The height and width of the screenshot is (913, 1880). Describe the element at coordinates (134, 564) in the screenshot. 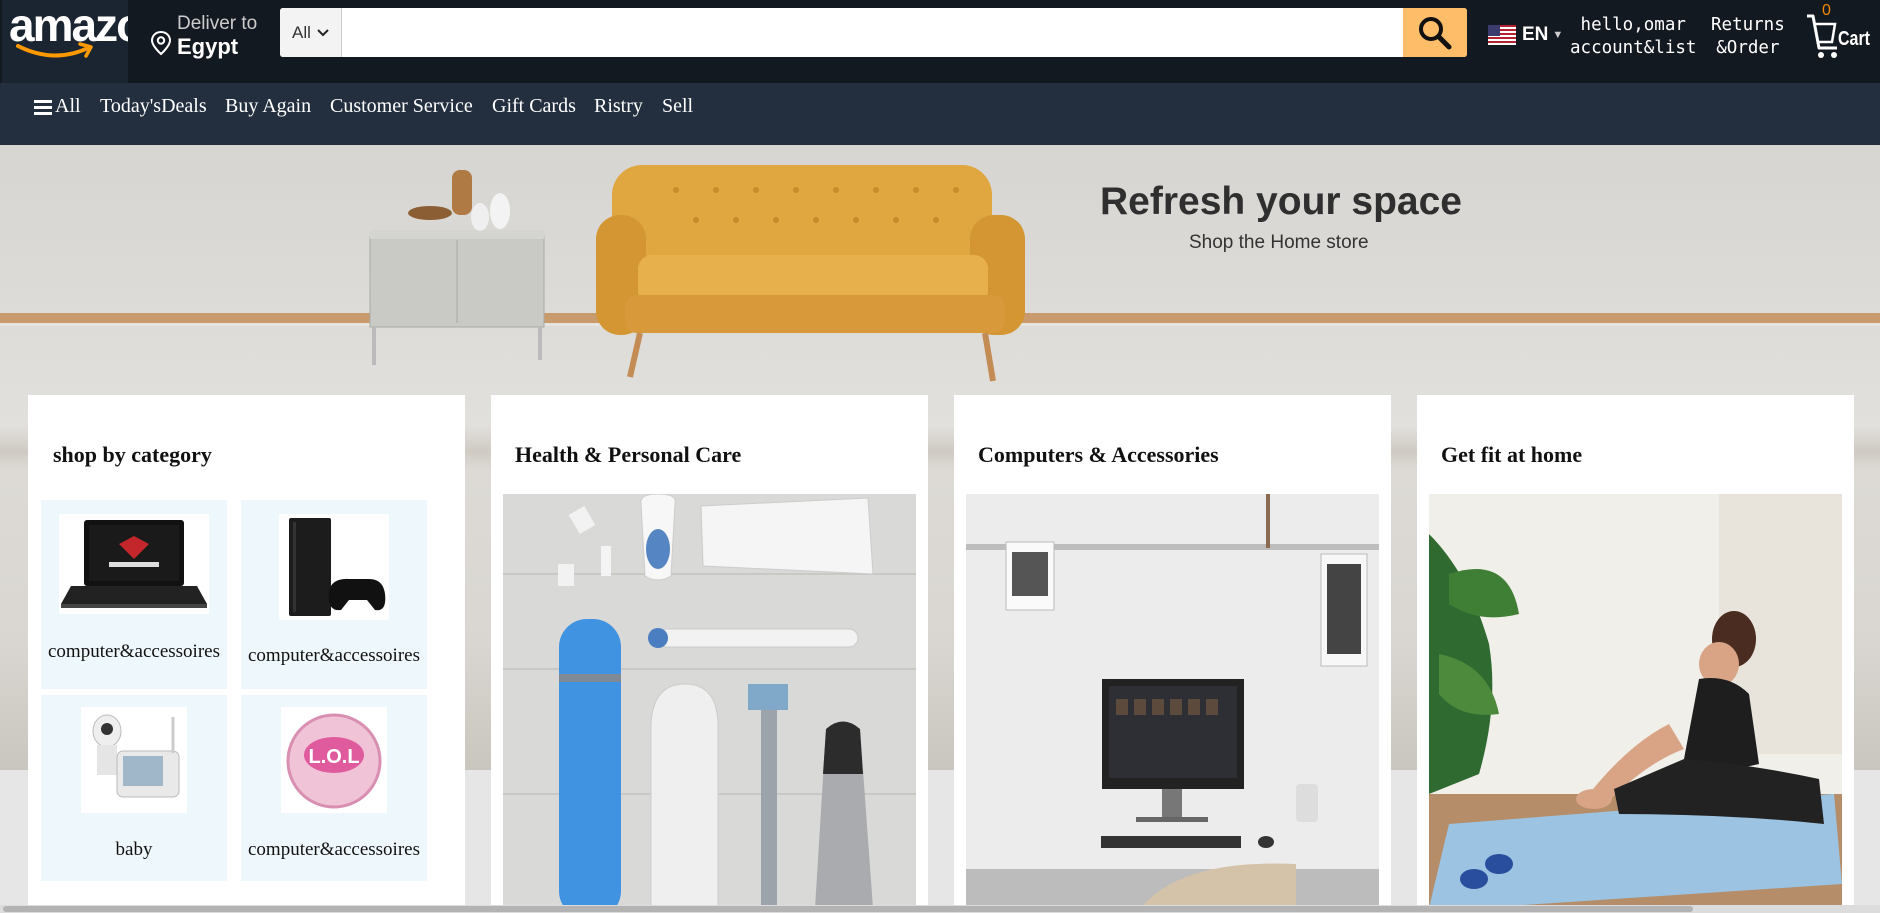

I see `laptop-image` at that location.